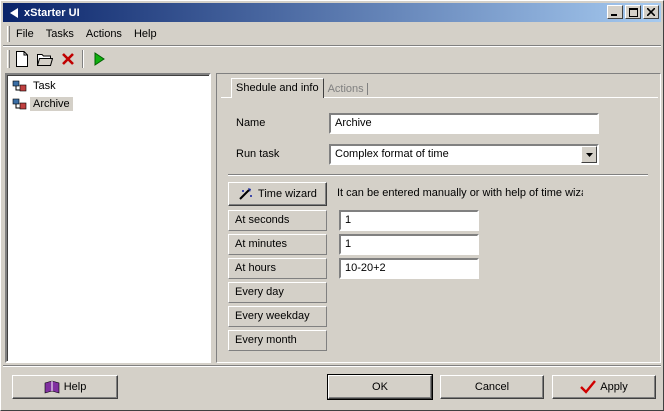 This screenshot has width=664, height=411. I want to click on dropdown-arrow-icon, so click(589, 154).